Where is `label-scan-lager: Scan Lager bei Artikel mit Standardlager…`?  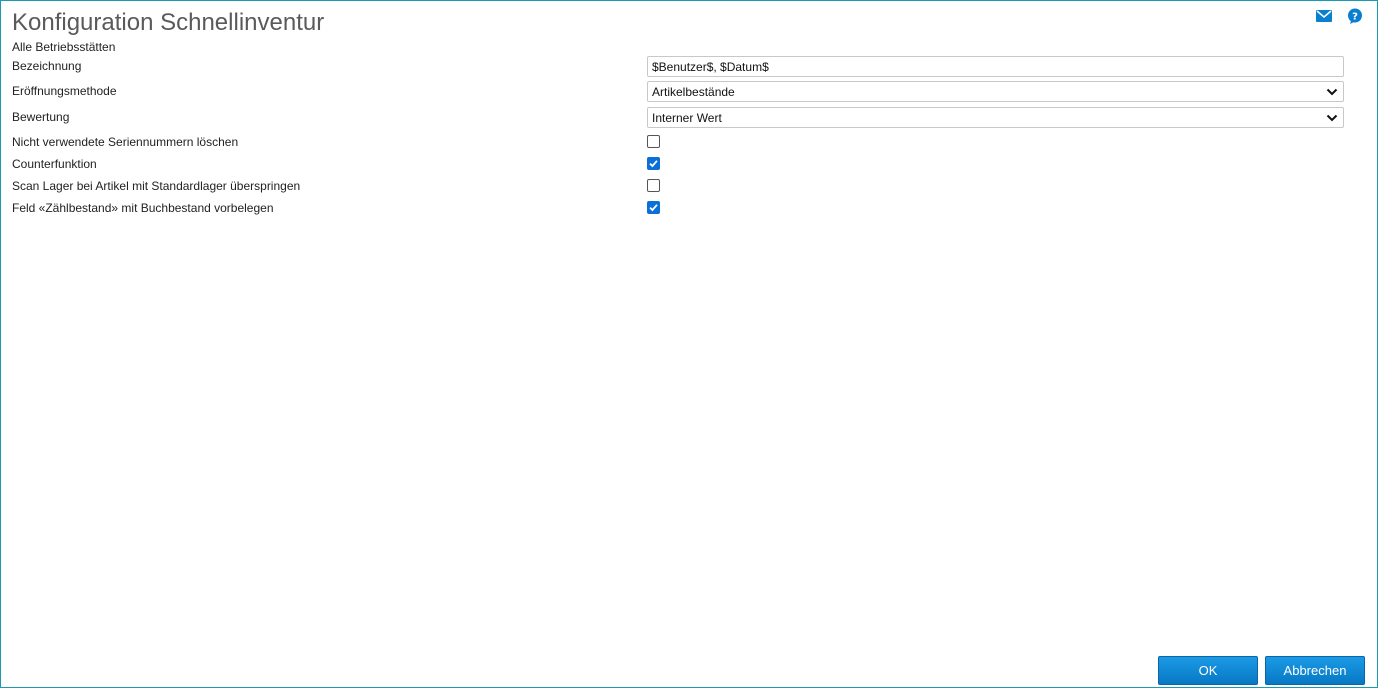
label-scan-lager: Scan Lager bei Artikel mit Standardlager… is located at coordinates (156, 186).